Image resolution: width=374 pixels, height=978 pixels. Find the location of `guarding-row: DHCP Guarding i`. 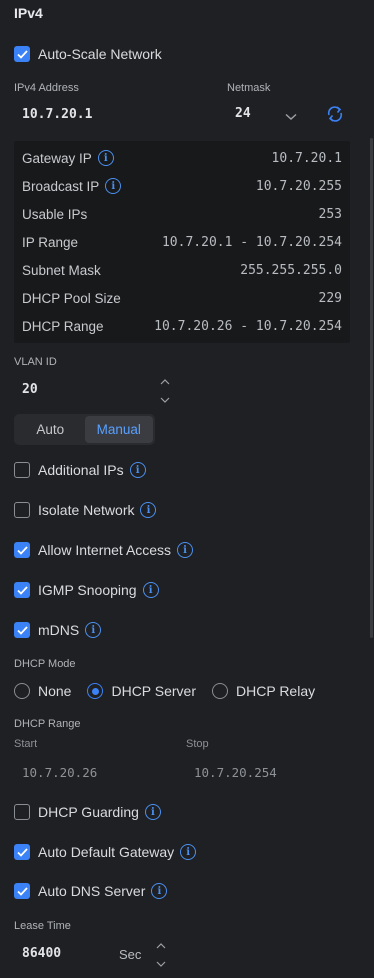

guarding-row: DHCP Guarding i is located at coordinates (87, 812).